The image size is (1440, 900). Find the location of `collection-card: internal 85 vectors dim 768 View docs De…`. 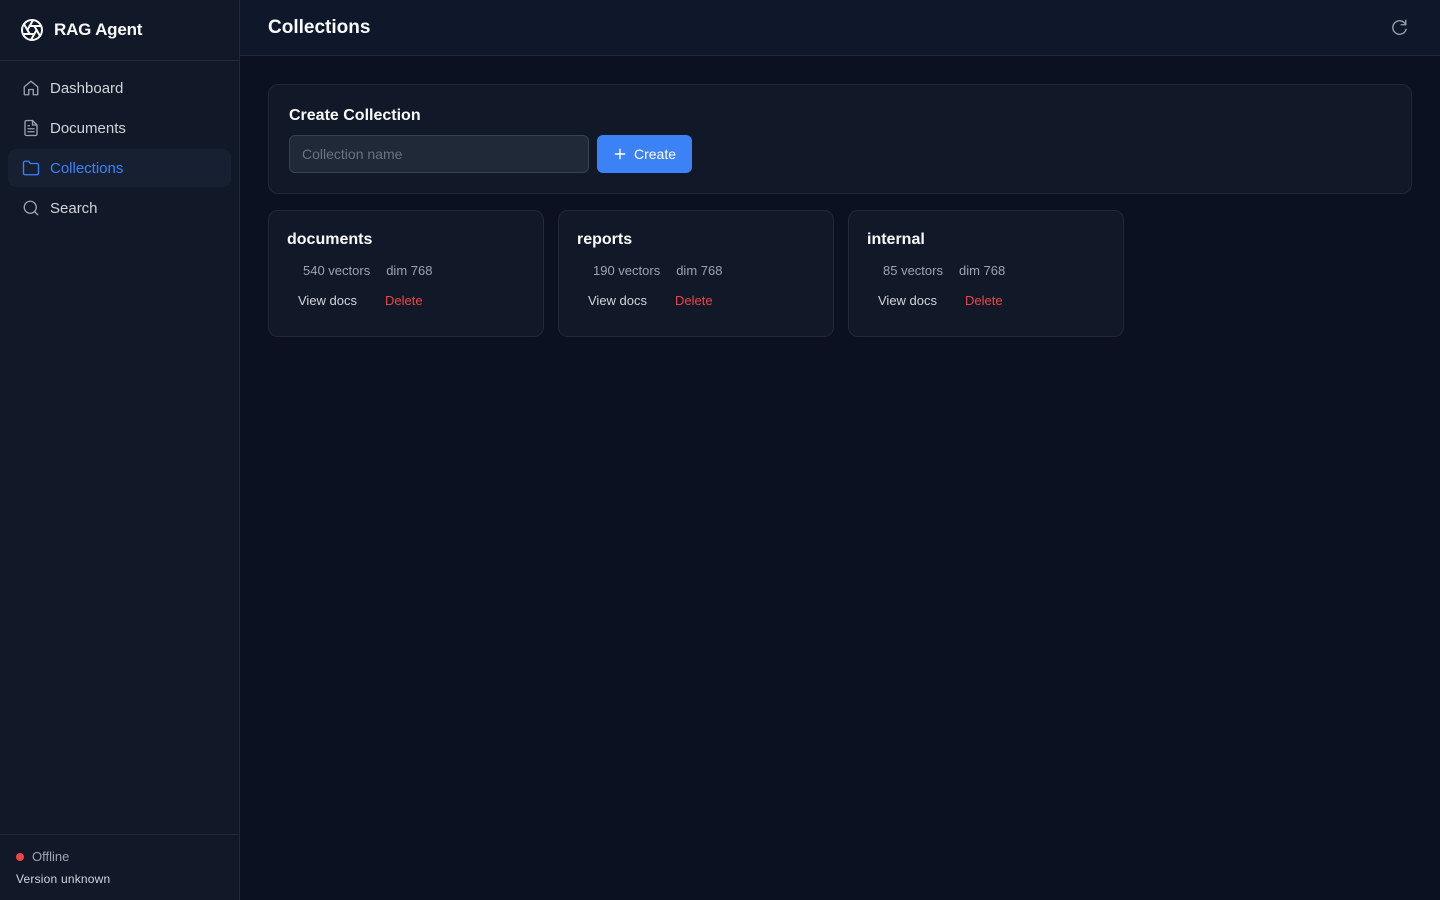

collection-card: internal 85 vectors dim 768 View docs De… is located at coordinates (986, 273).